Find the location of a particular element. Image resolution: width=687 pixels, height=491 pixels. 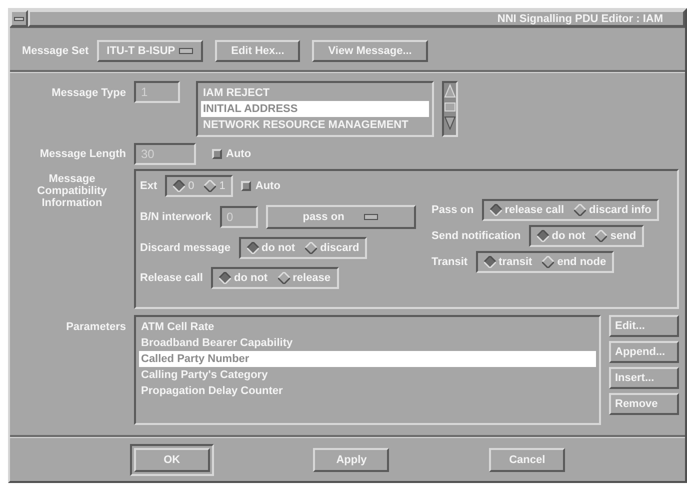

window-menu-button is located at coordinates (19, 18).